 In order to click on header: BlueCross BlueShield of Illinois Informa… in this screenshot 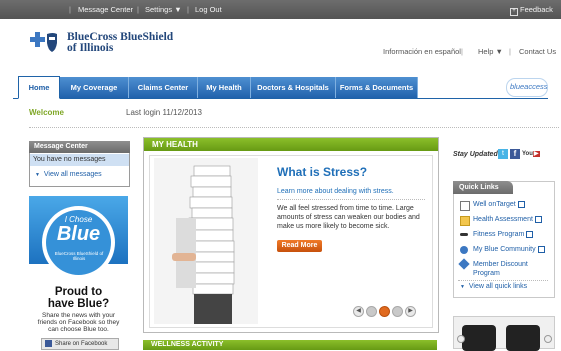, I will do `click(280, 42)`.